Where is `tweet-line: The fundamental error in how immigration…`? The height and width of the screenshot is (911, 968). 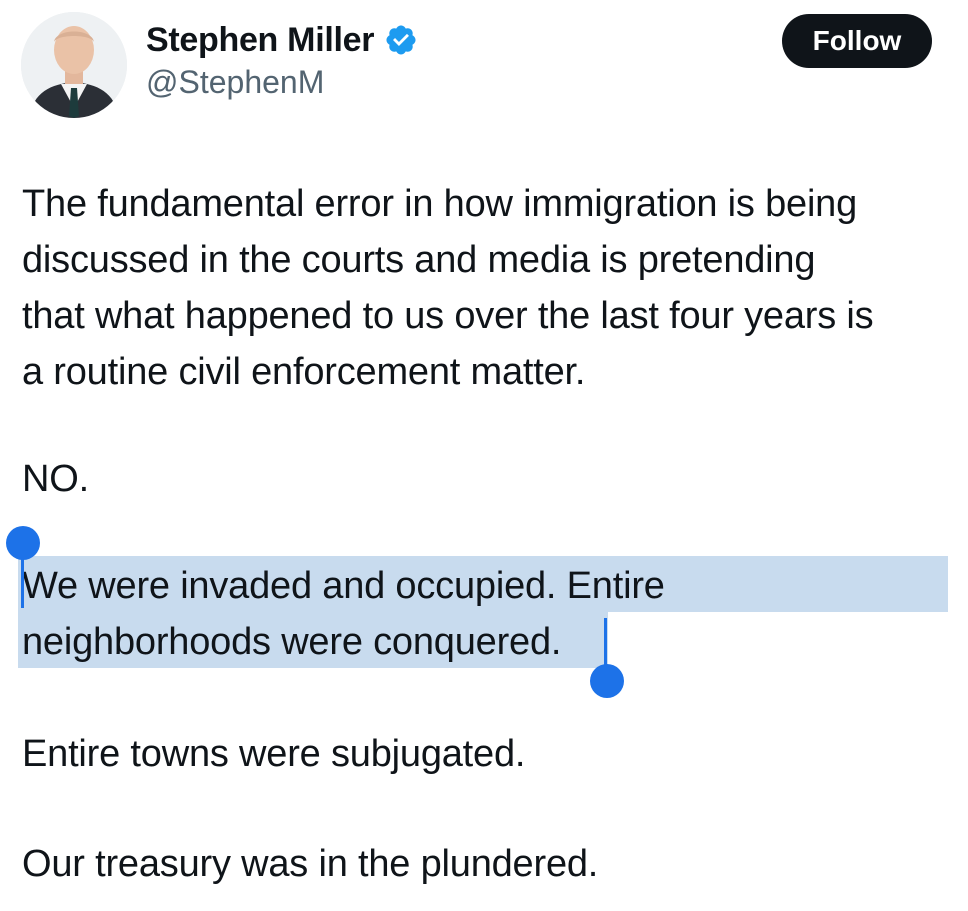
tweet-line: The fundamental error in how immigration… is located at coordinates (440, 204).